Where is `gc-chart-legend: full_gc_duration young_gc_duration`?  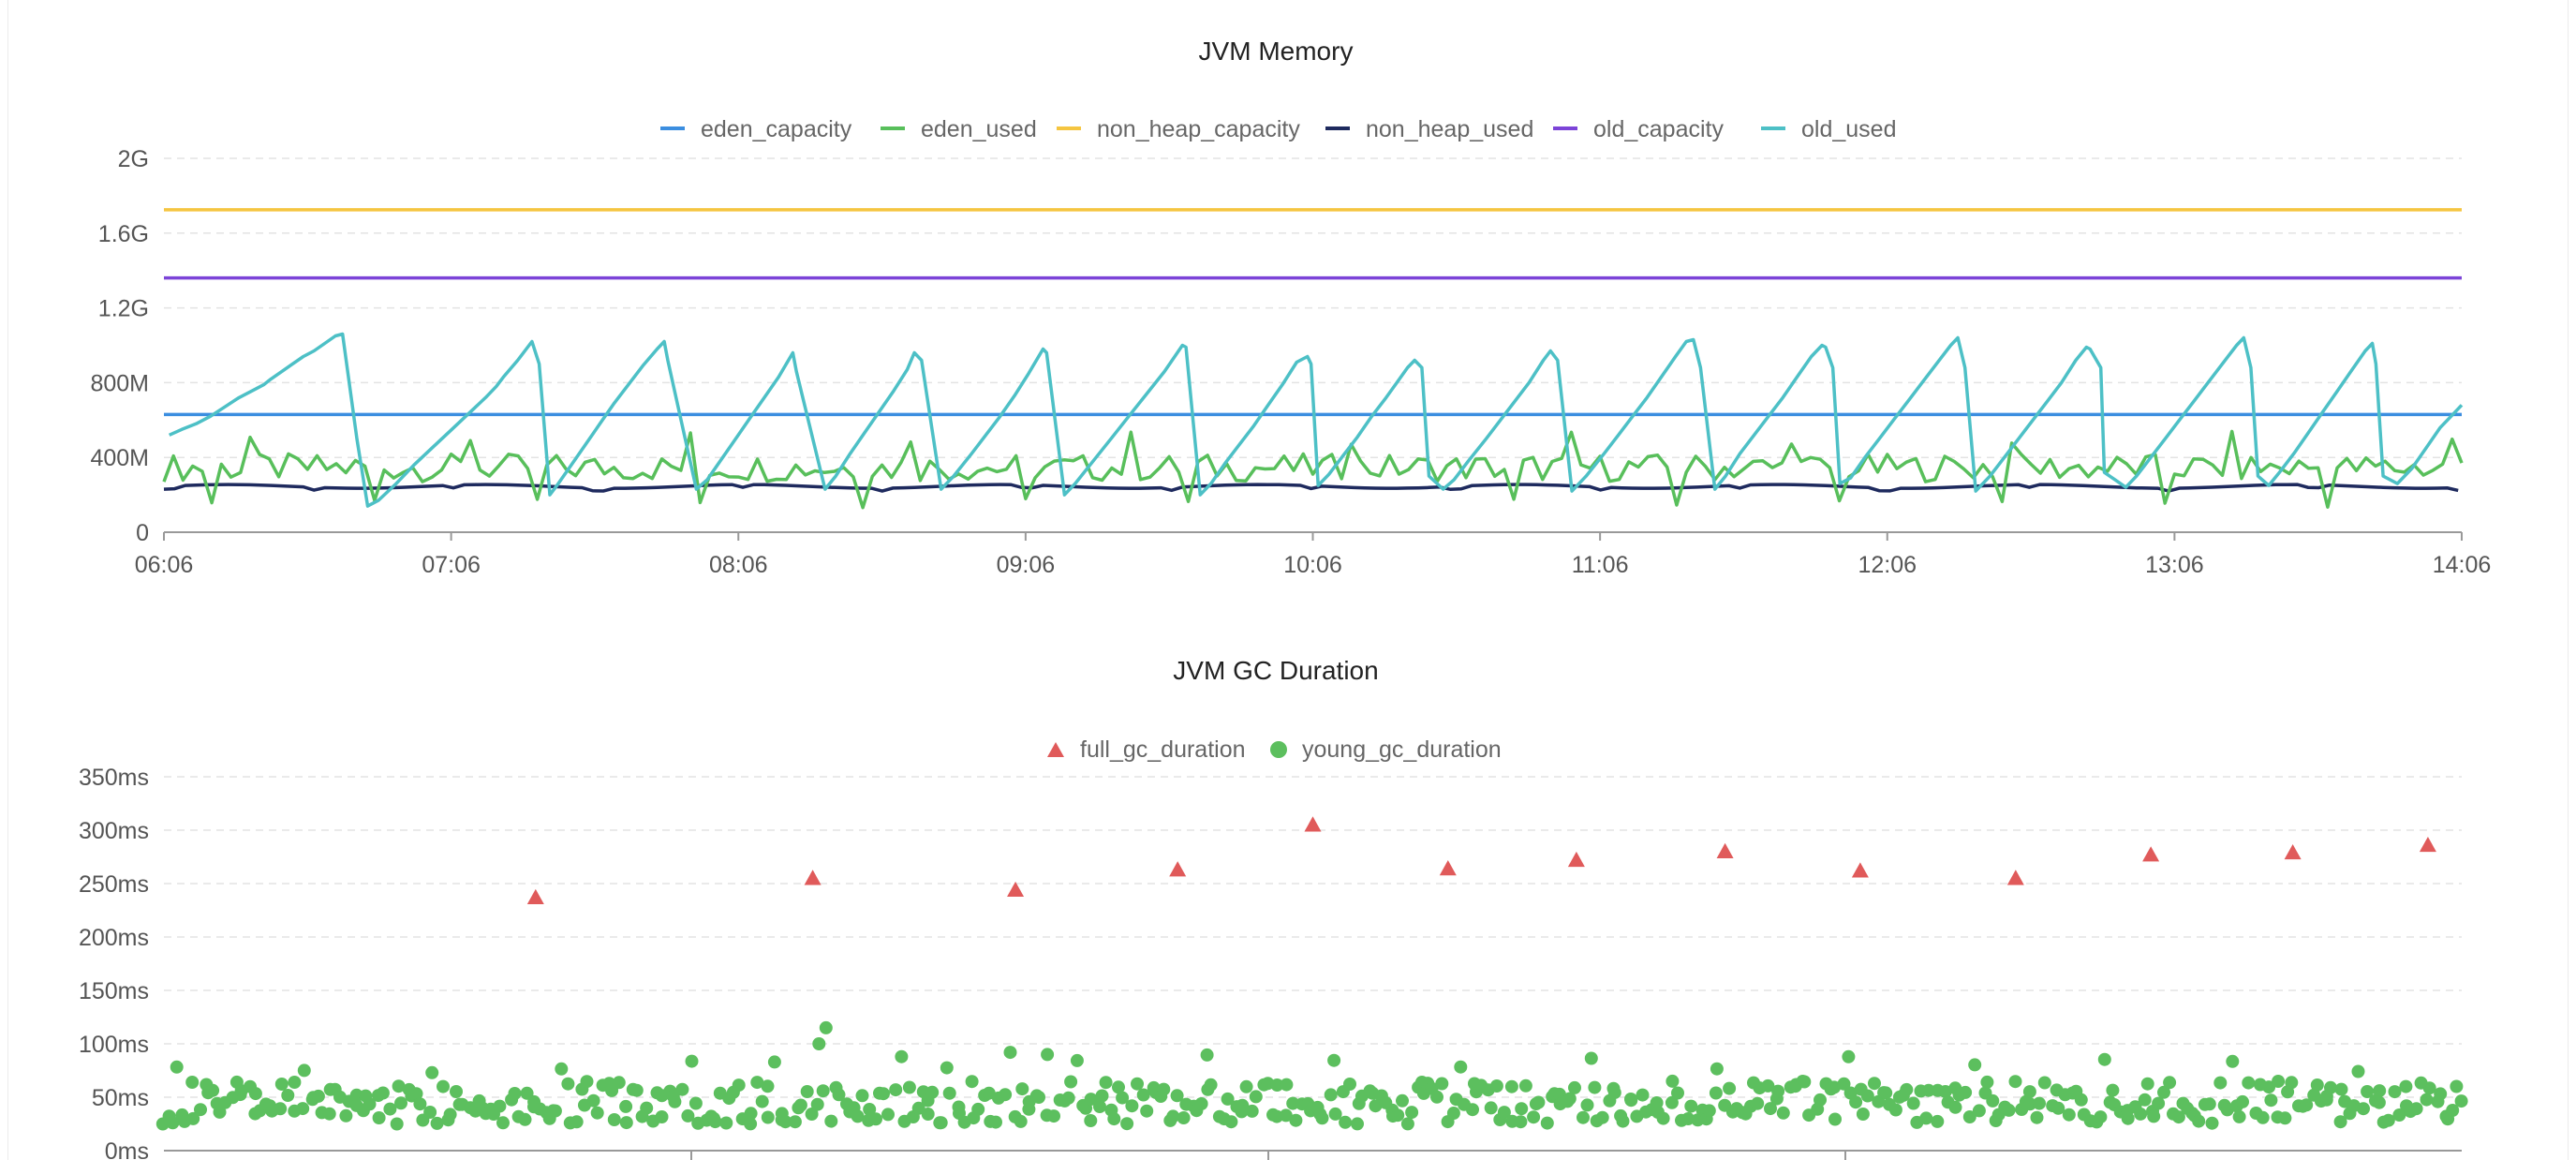 gc-chart-legend: full_gc_duration young_gc_duration is located at coordinates (1274, 749).